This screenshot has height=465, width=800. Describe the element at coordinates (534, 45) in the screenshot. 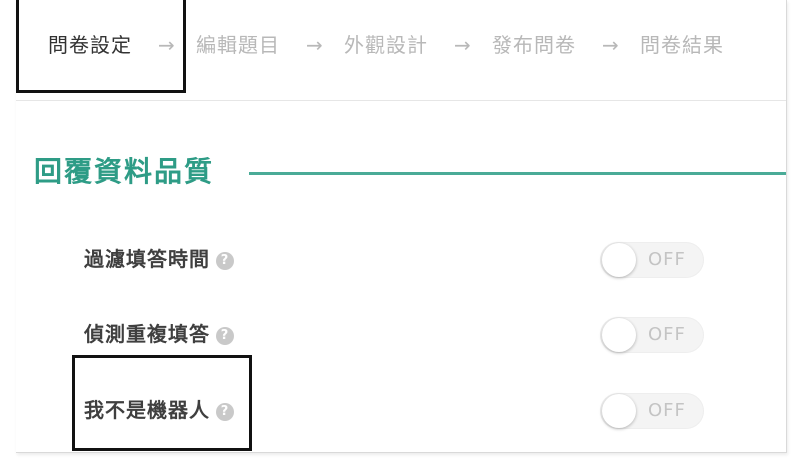

I see `step-publish-survey: 發布問卷` at that location.